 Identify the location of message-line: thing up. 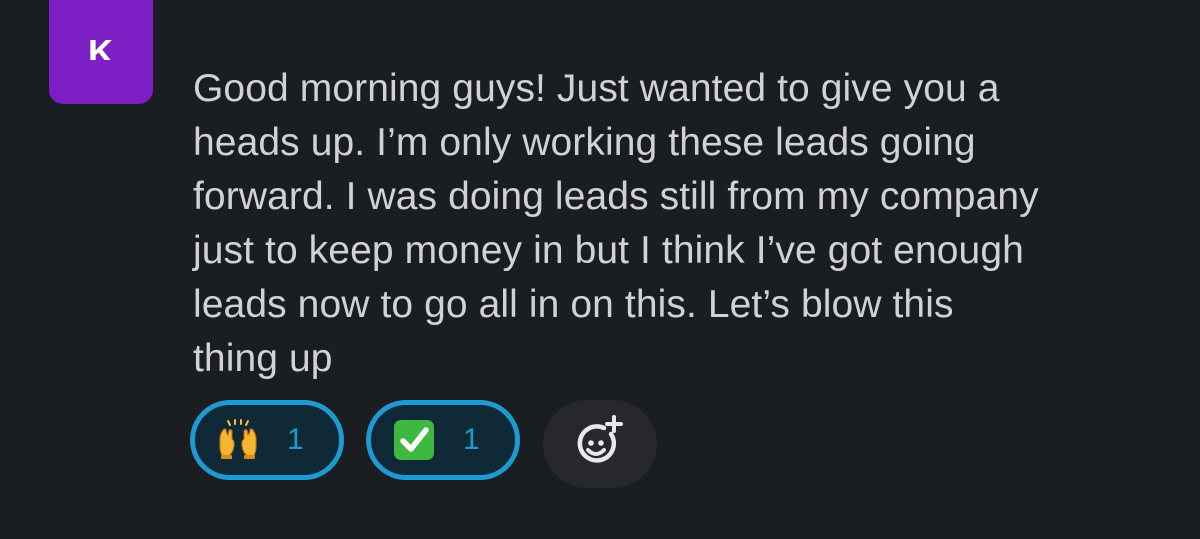
(263, 358).